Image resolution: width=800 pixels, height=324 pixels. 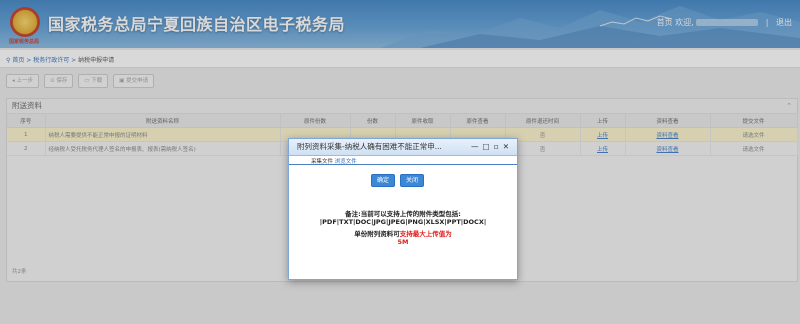 I want to click on close-button: 关闭, so click(x=412, y=180).